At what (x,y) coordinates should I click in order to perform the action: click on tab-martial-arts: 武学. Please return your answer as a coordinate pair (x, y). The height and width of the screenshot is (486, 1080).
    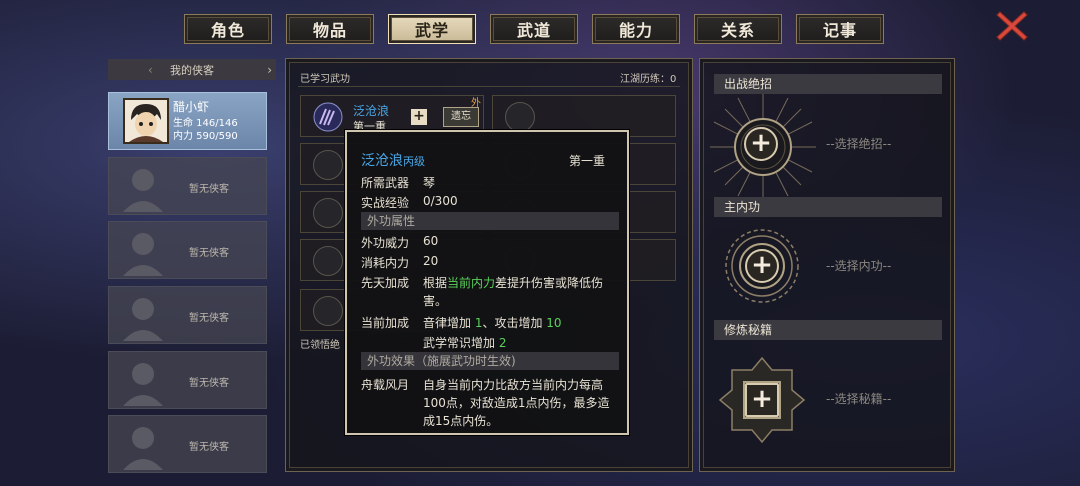
    Looking at the image, I should click on (432, 29).